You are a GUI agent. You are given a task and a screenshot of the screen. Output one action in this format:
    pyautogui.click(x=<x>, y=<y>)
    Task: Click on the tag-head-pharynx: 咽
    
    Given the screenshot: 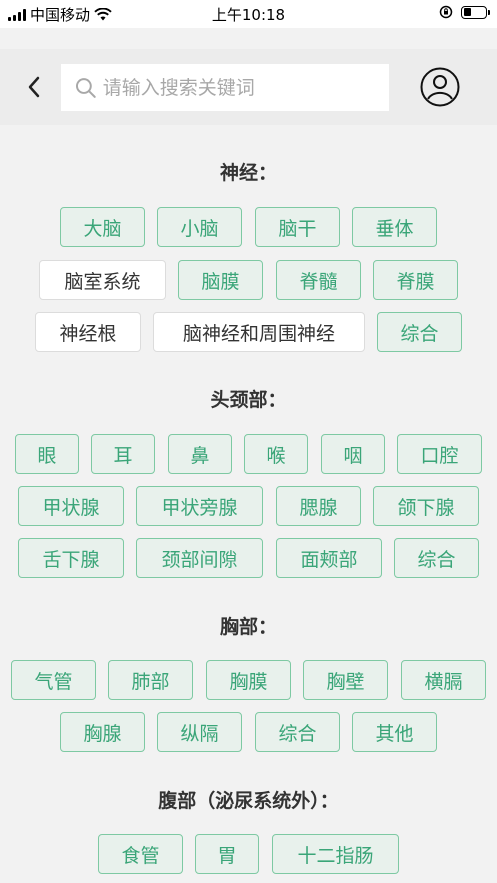 What is the action you would take?
    pyautogui.click(x=353, y=454)
    